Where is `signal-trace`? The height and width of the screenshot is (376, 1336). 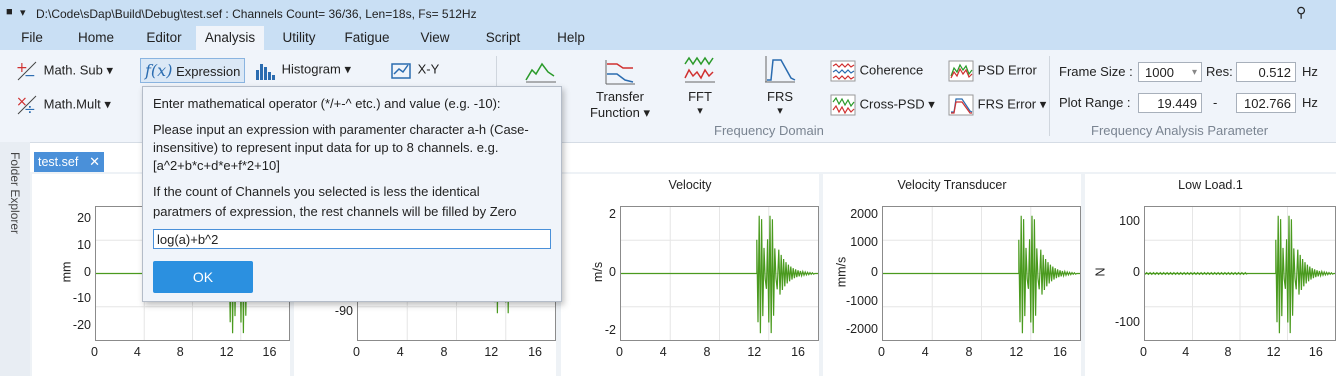
signal-trace is located at coordinates (719, 273).